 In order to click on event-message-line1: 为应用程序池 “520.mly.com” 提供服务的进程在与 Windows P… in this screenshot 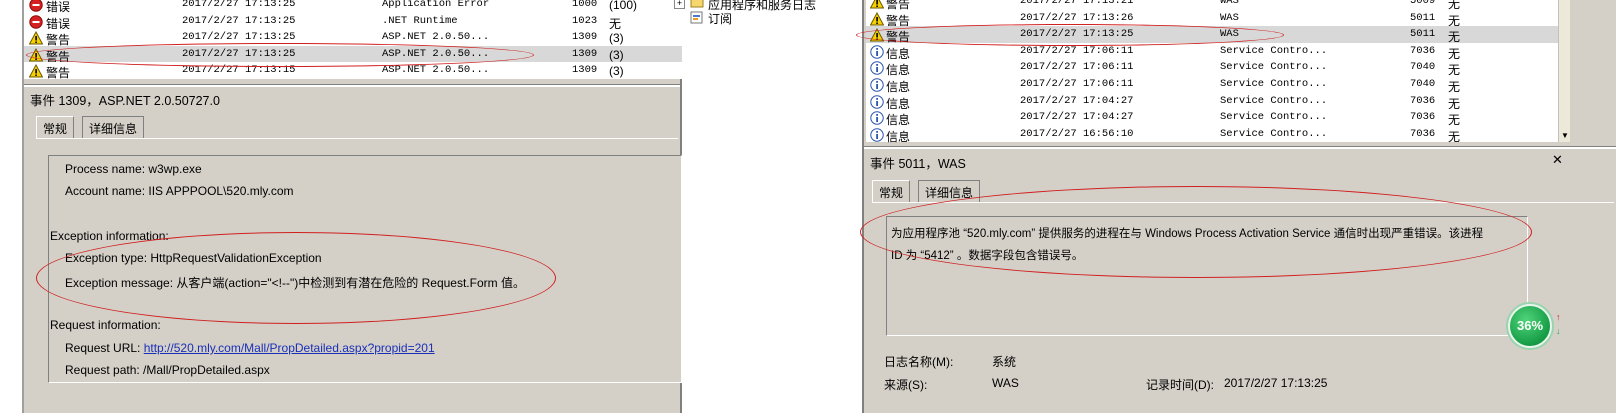, I will do `click(1187, 234)`.